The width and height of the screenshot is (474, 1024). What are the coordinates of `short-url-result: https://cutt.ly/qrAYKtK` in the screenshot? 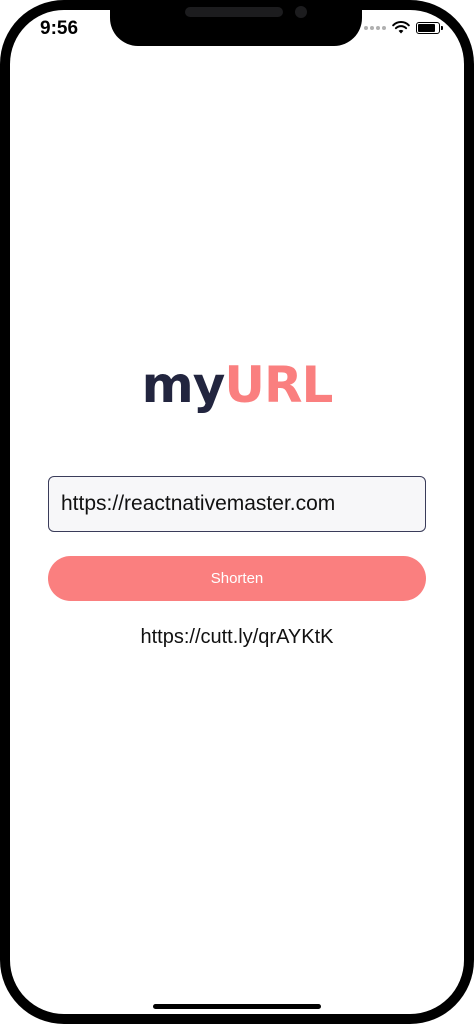 It's located at (237, 637).